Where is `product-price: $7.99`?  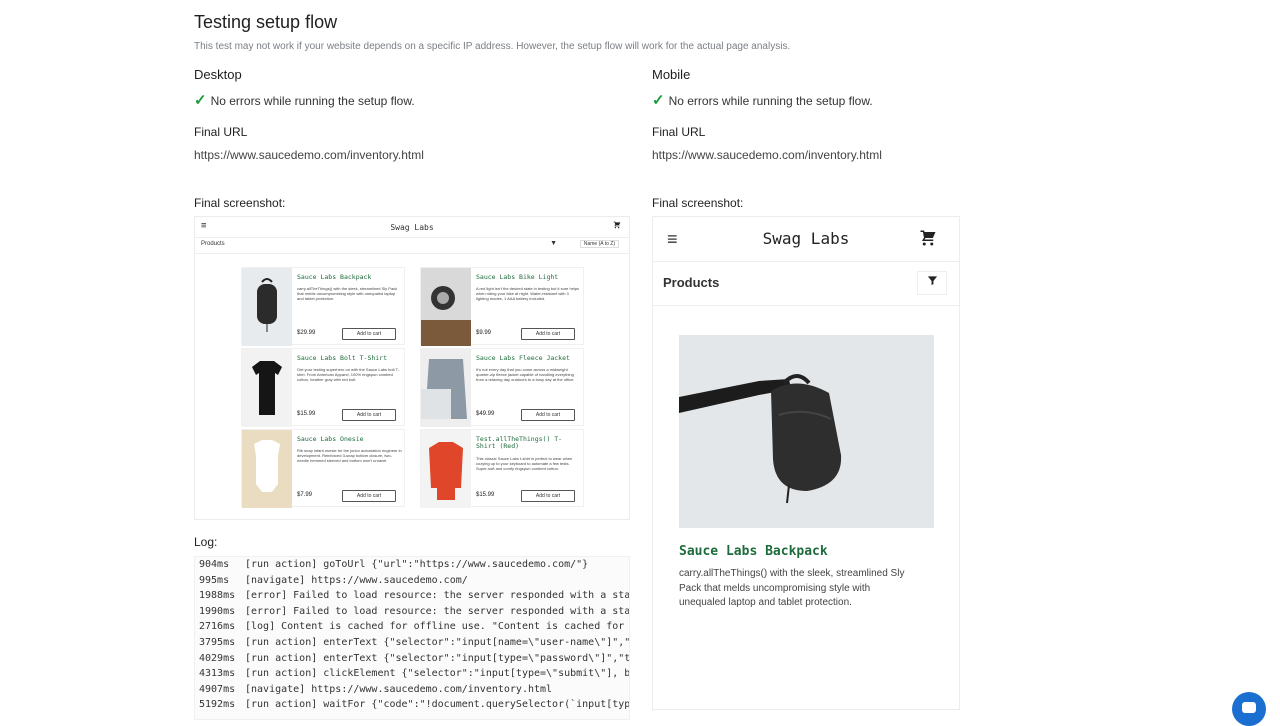
product-price: $7.99 is located at coordinates (305, 495).